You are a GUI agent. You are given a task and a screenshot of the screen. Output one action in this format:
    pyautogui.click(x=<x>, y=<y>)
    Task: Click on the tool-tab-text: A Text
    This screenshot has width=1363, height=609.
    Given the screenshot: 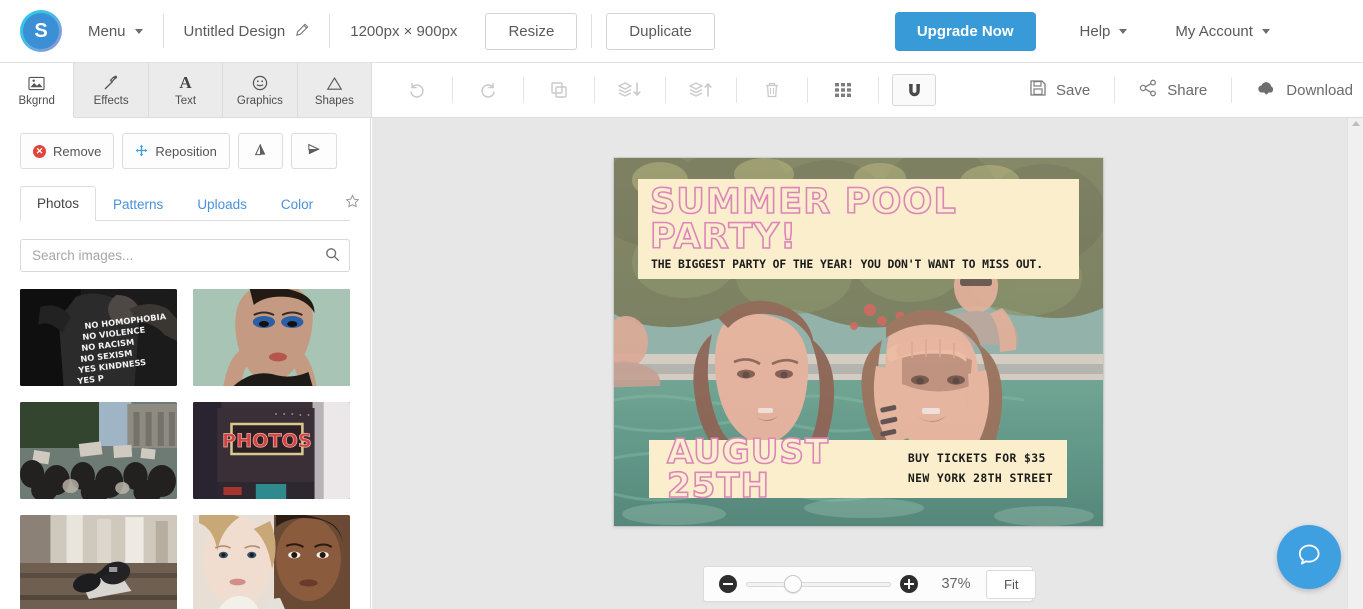 What is the action you would take?
    pyautogui.click(x=186, y=90)
    